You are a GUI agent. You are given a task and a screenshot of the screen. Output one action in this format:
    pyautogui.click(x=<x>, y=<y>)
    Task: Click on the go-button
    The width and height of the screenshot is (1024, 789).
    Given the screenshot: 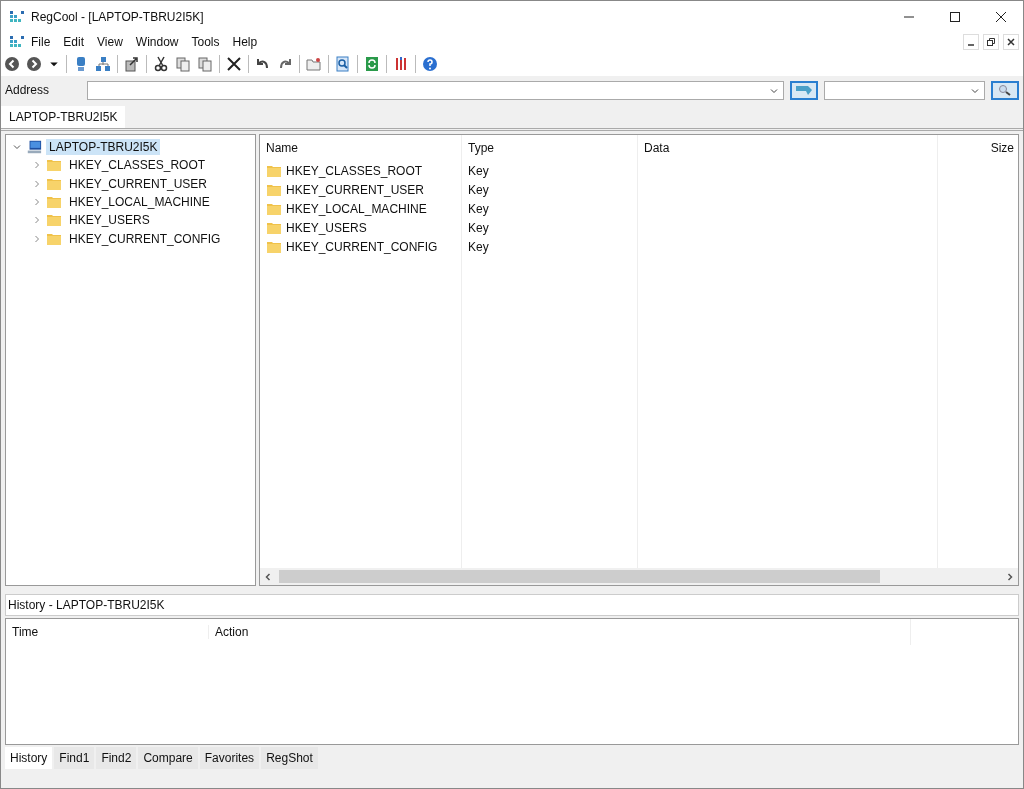 What is the action you would take?
    pyautogui.click(x=803, y=90)
    